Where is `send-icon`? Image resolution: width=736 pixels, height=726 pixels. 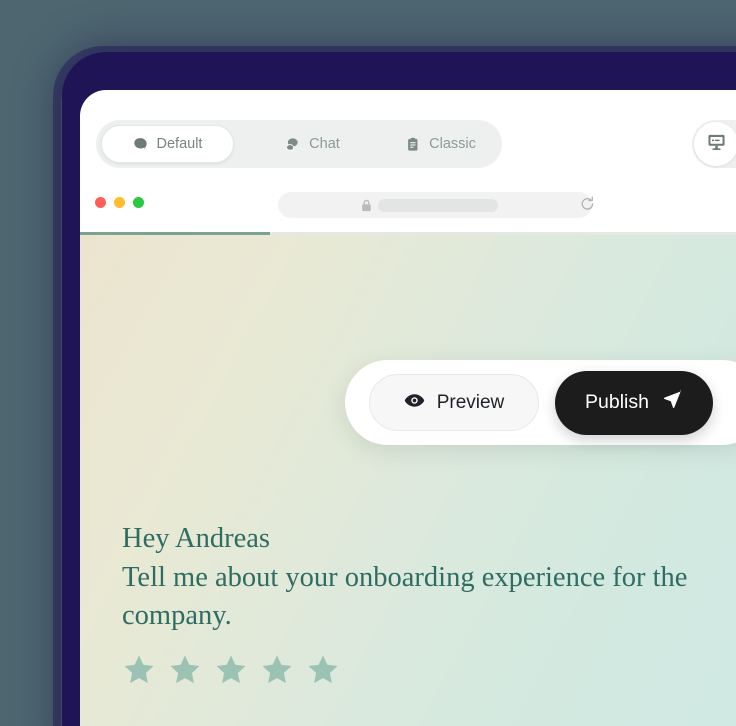 send-icon is located at coordinates (672, 402).